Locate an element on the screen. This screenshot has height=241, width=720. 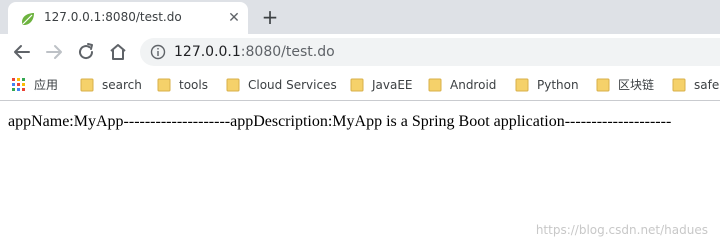
bookmark-folder-python: Python is located at coordinates (551, 85).